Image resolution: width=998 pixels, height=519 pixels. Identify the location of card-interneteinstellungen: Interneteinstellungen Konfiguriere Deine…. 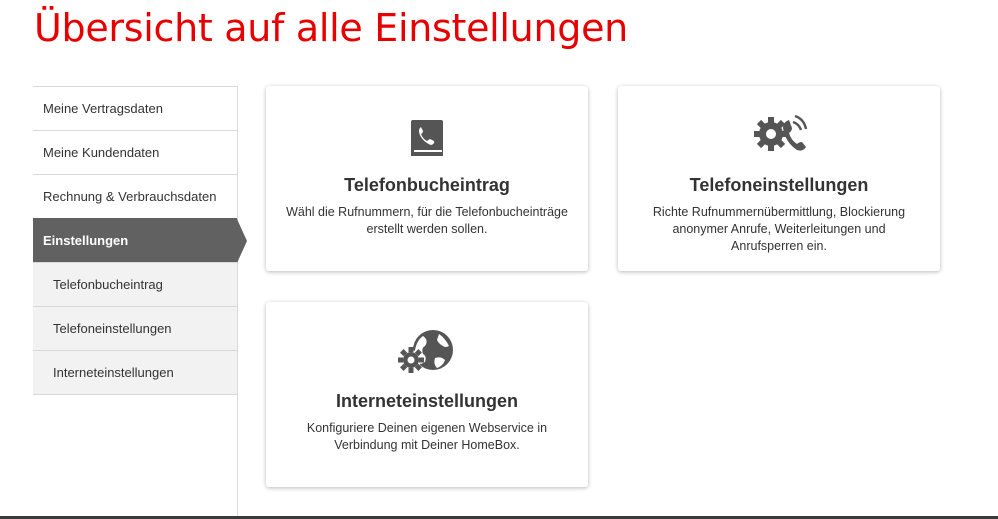
(427, 394).